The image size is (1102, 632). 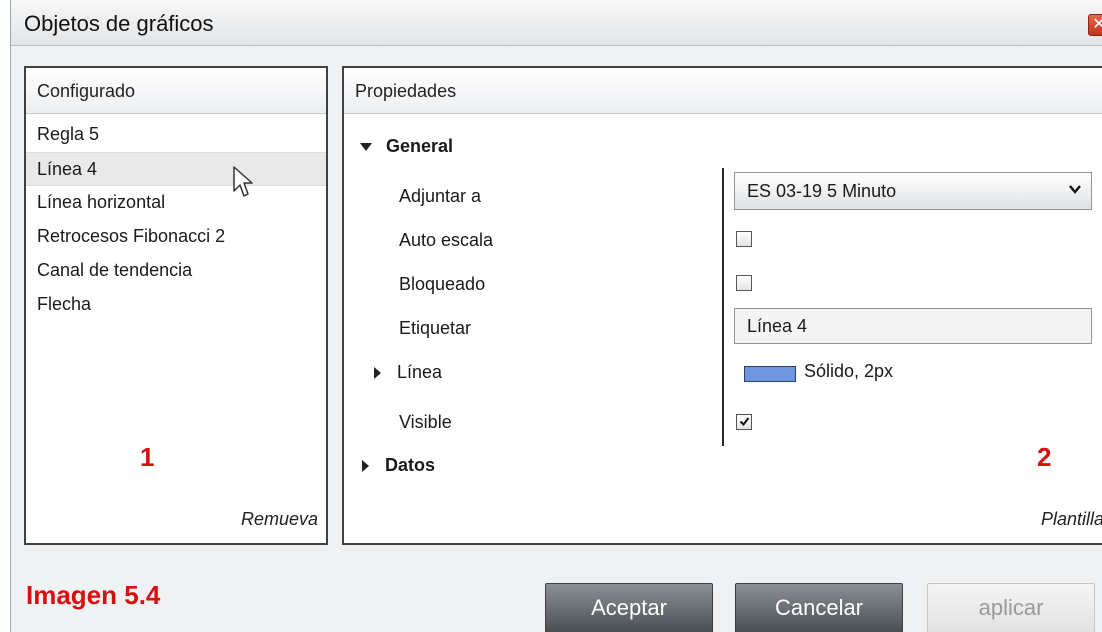 What do you see at coordinates (723, 91) in the screenshot?
I see `properties-header: Propiedades` at bounding box center [723, 91].